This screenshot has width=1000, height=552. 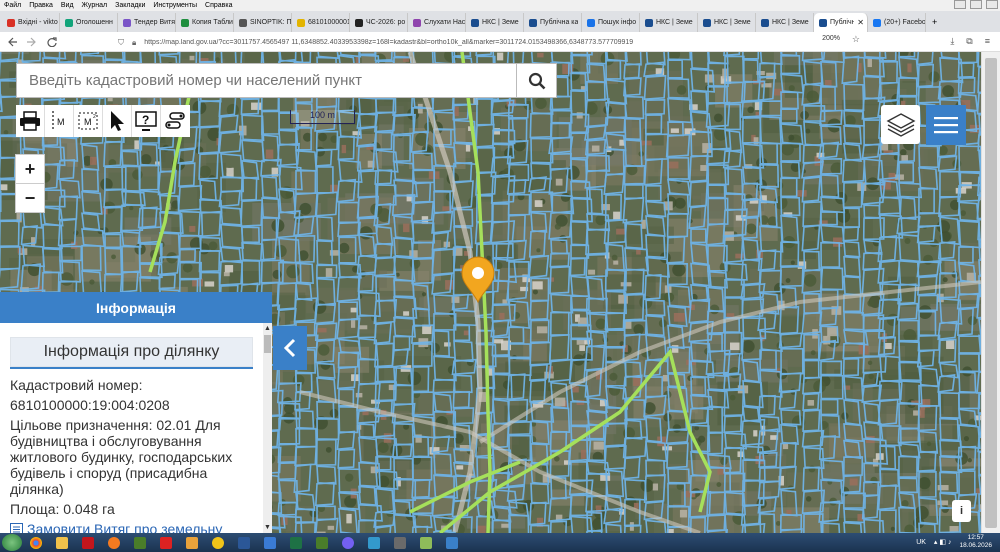 What do you see at coordinates (379, 22) in the screenshot?
I see `browser-tab: ЧС-2026: ро` at bounding box center [379, 22].